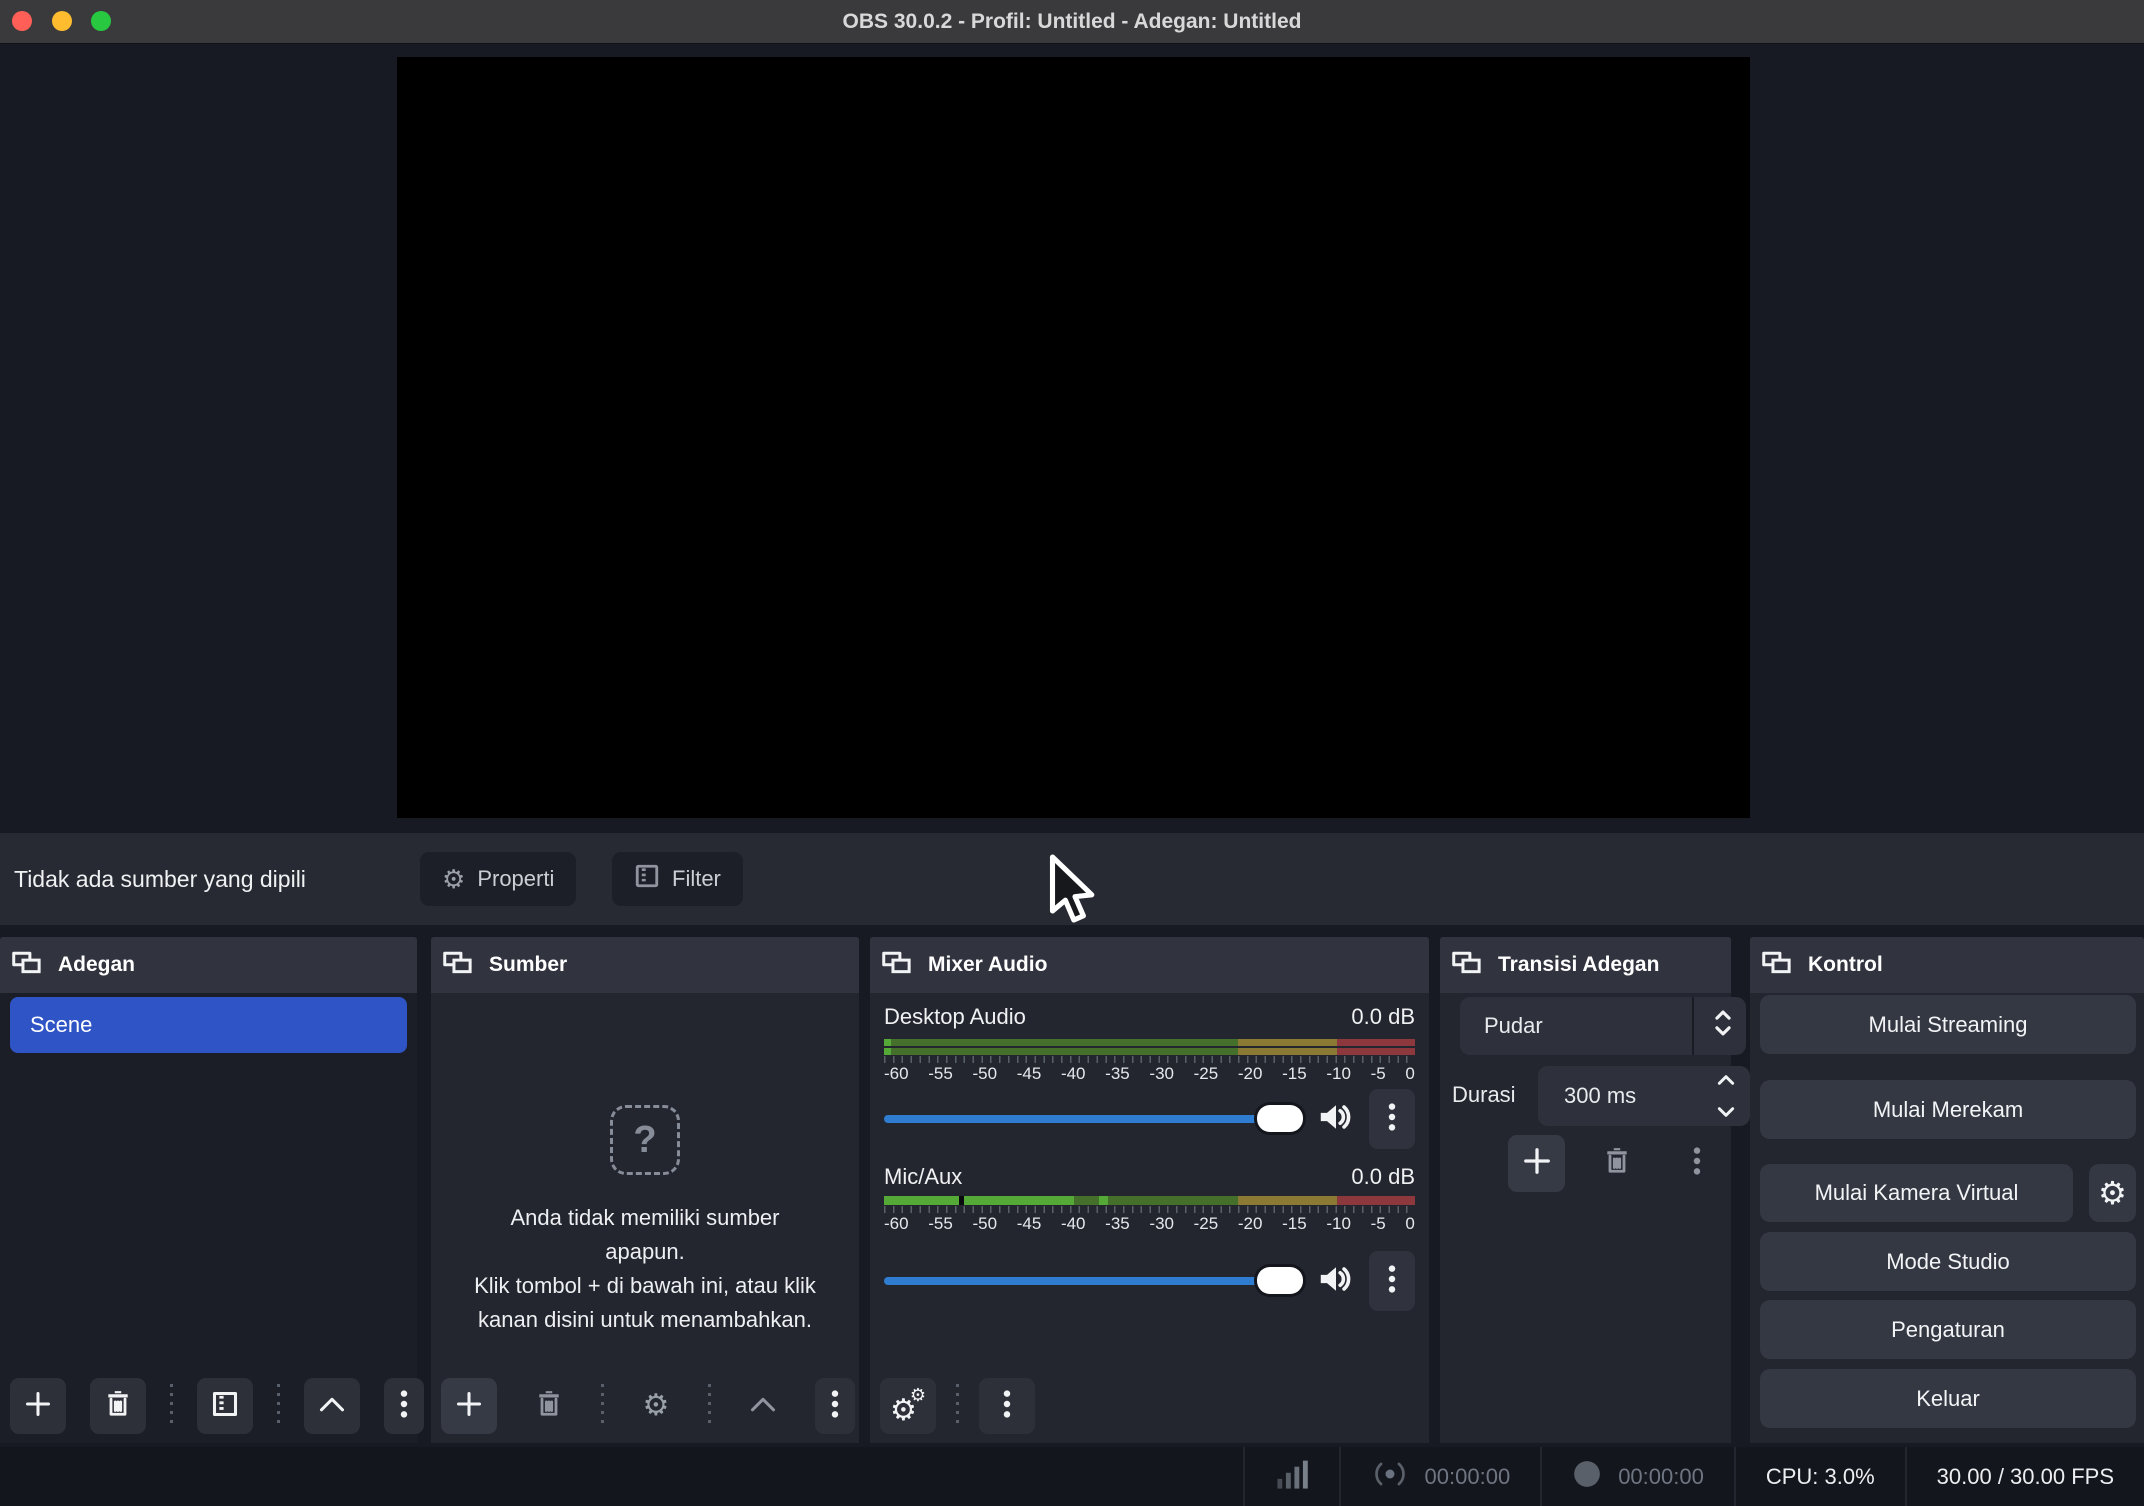 Image resolution: width=2144 pixels, height=1506 pixels. Describe the element at coordinates (1290, 1476) in the screenshot. I see `network-status-cell` at that location.